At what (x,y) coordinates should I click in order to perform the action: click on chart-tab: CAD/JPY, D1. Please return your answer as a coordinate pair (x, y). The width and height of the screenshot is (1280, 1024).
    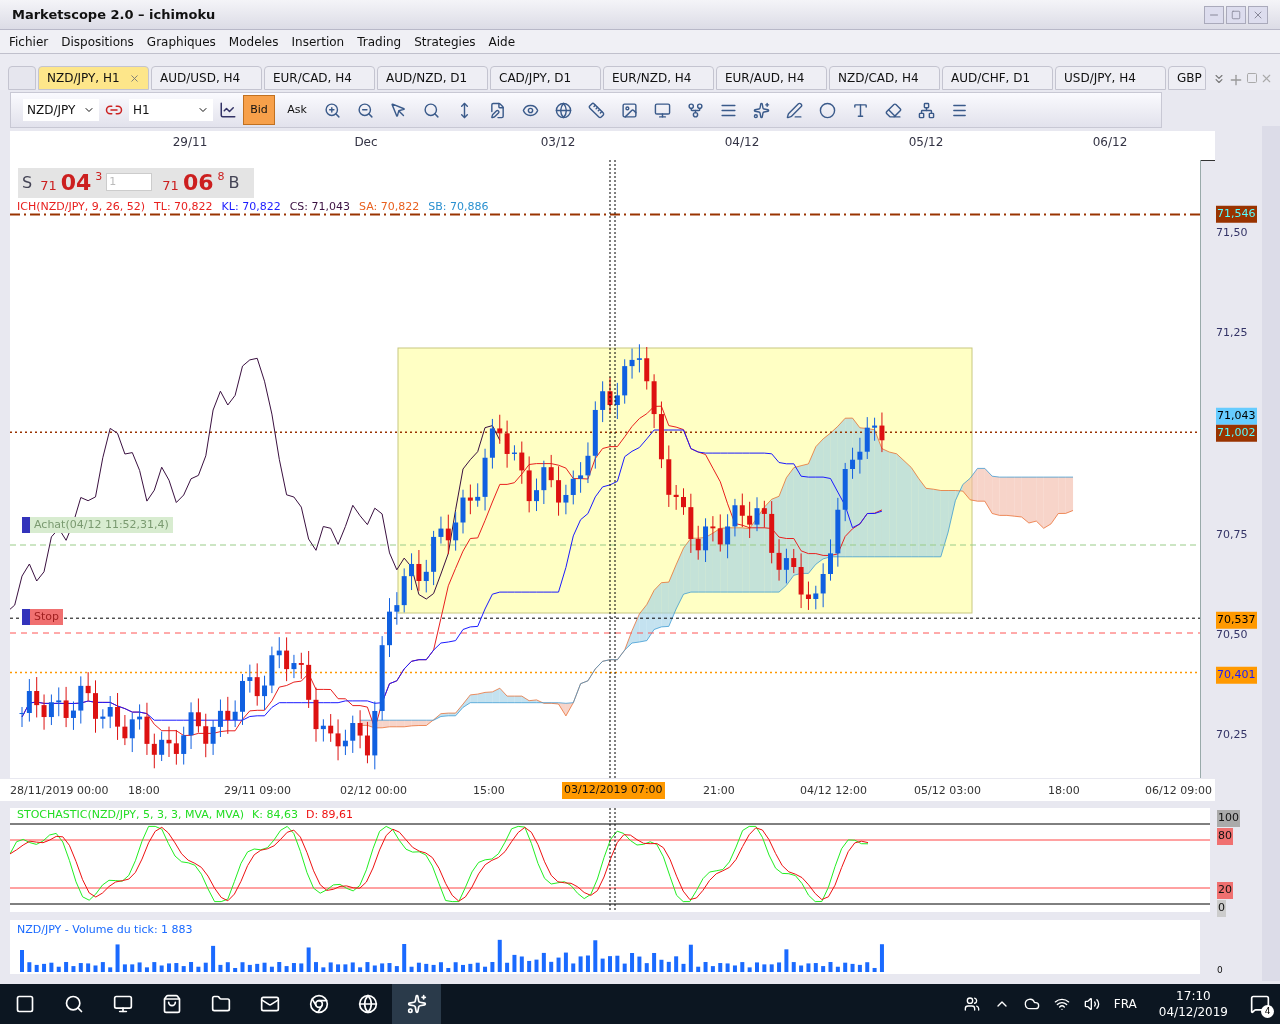
    Looking at the image, I should click on (545, 78).